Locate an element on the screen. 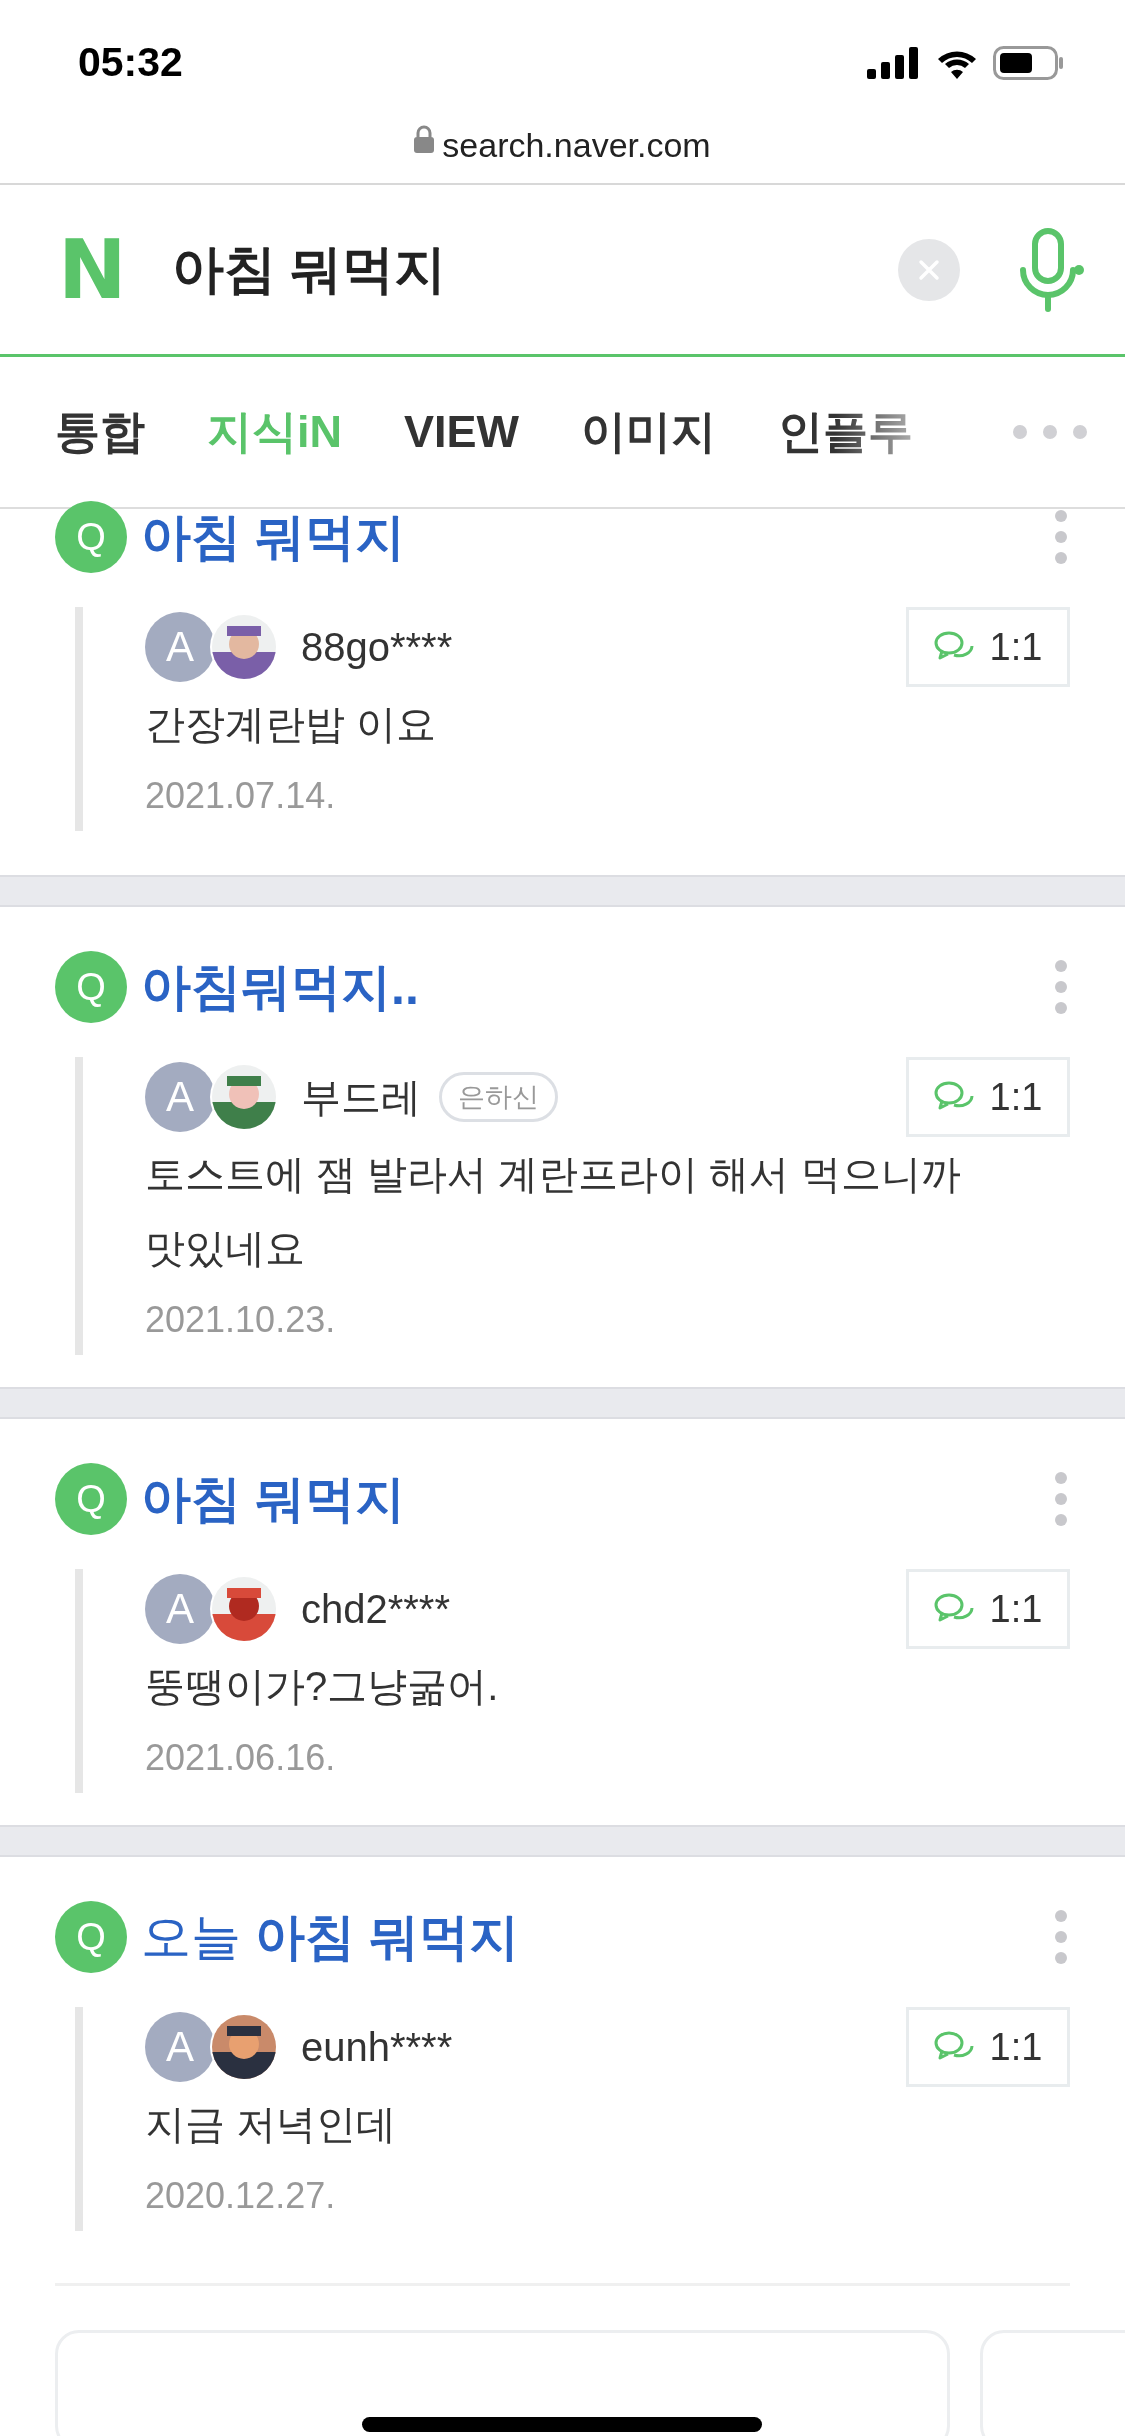  answer-date: 2020.12.27. is located at coordinates (241, 2196).